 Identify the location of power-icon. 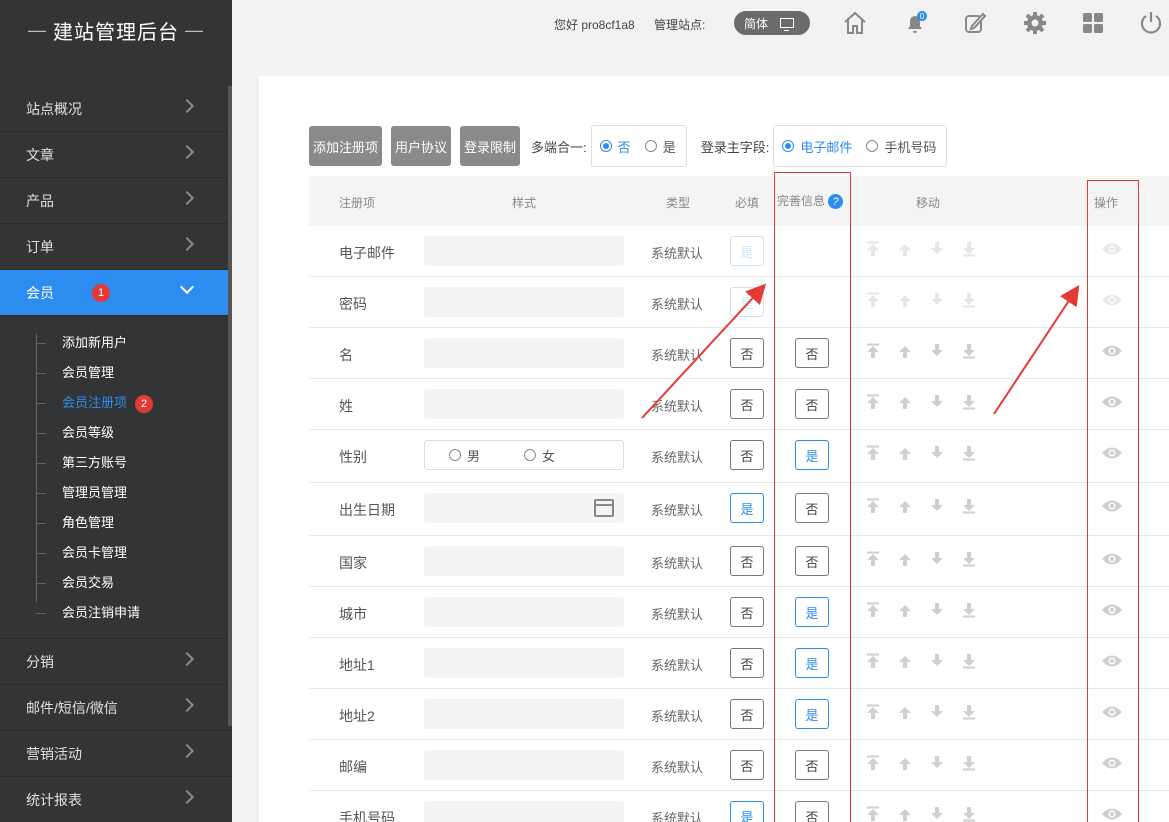
(1151, 23).